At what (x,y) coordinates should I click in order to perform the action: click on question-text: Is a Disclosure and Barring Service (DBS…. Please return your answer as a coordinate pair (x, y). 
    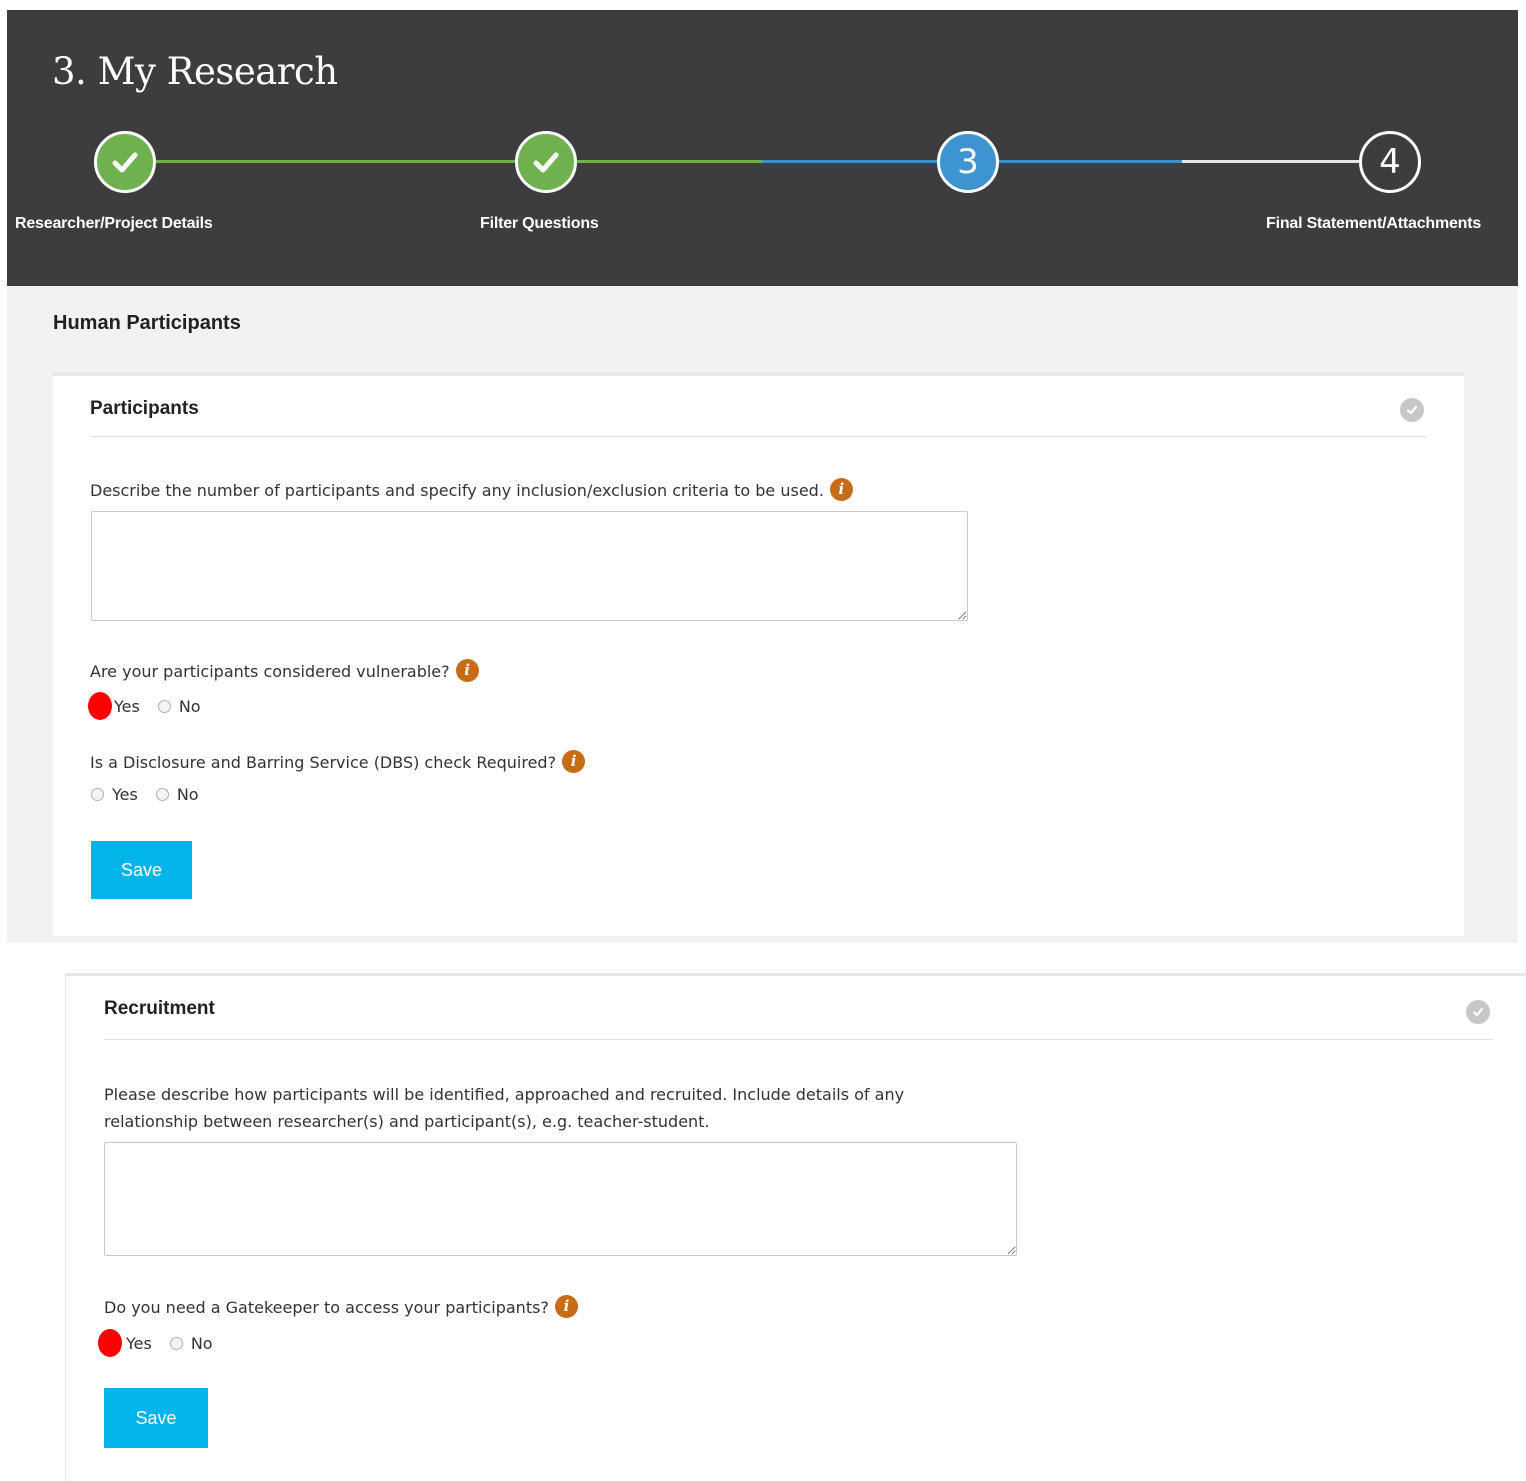
    Looking at the image, I should click on (323, 762).